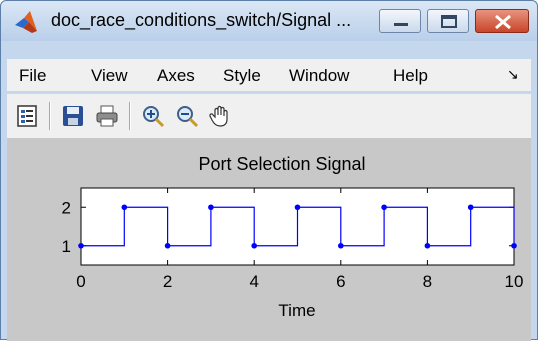  Describe the element at coordinates (32, 76) in the screenshot. I see `menu-file: File` at that location.